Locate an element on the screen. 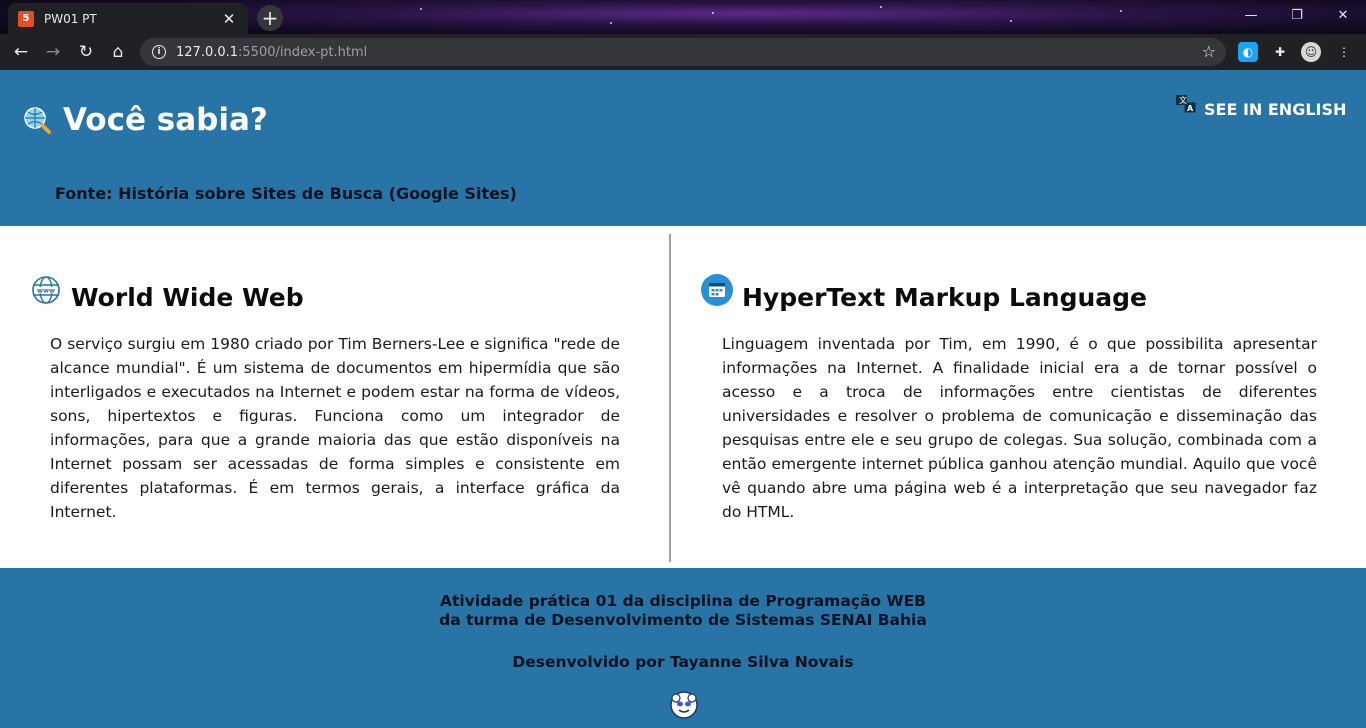  tab-title: PW01 PT is located at coordinates (70, 18).